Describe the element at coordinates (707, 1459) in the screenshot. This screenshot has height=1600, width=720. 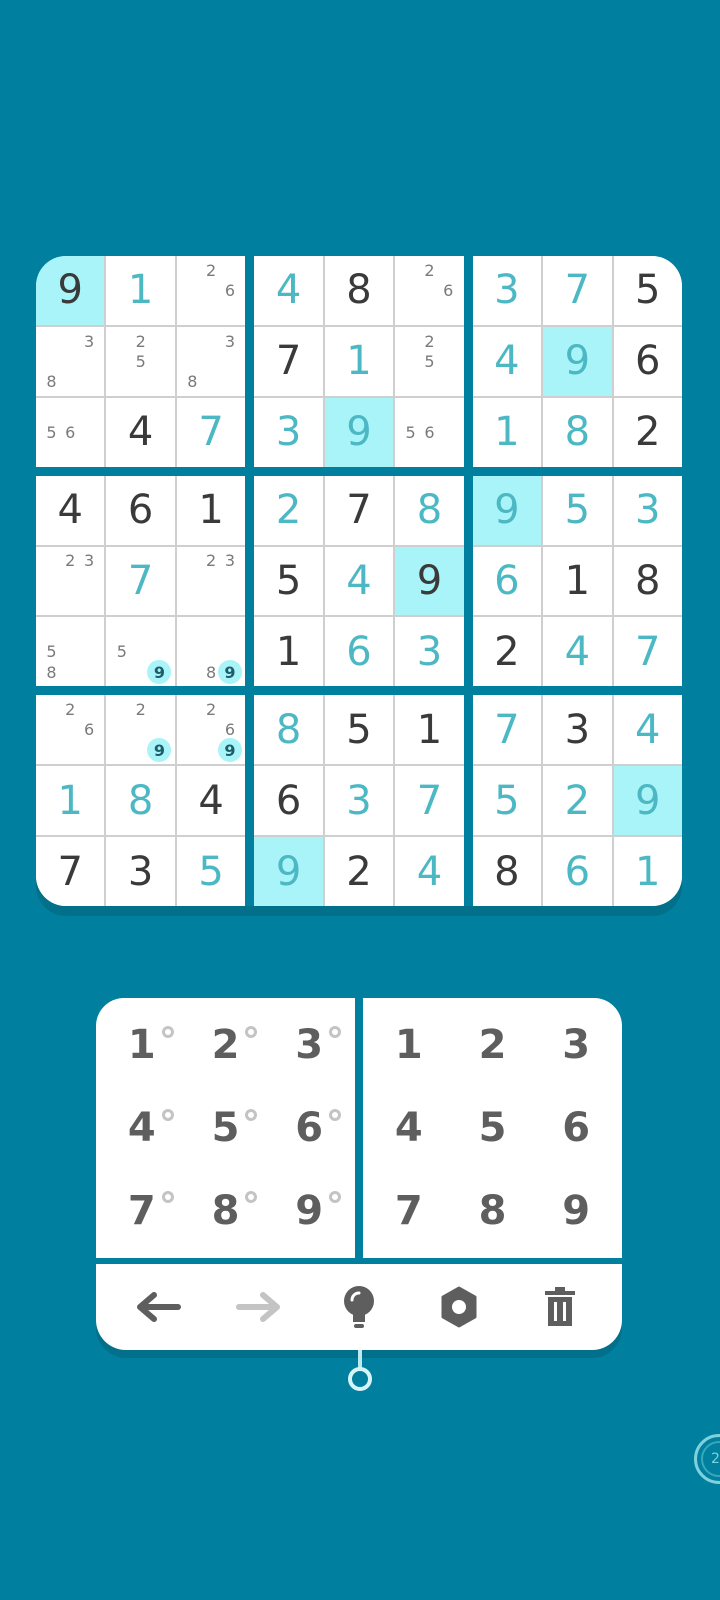
I see `floating-timer-badge: 23` at that location.